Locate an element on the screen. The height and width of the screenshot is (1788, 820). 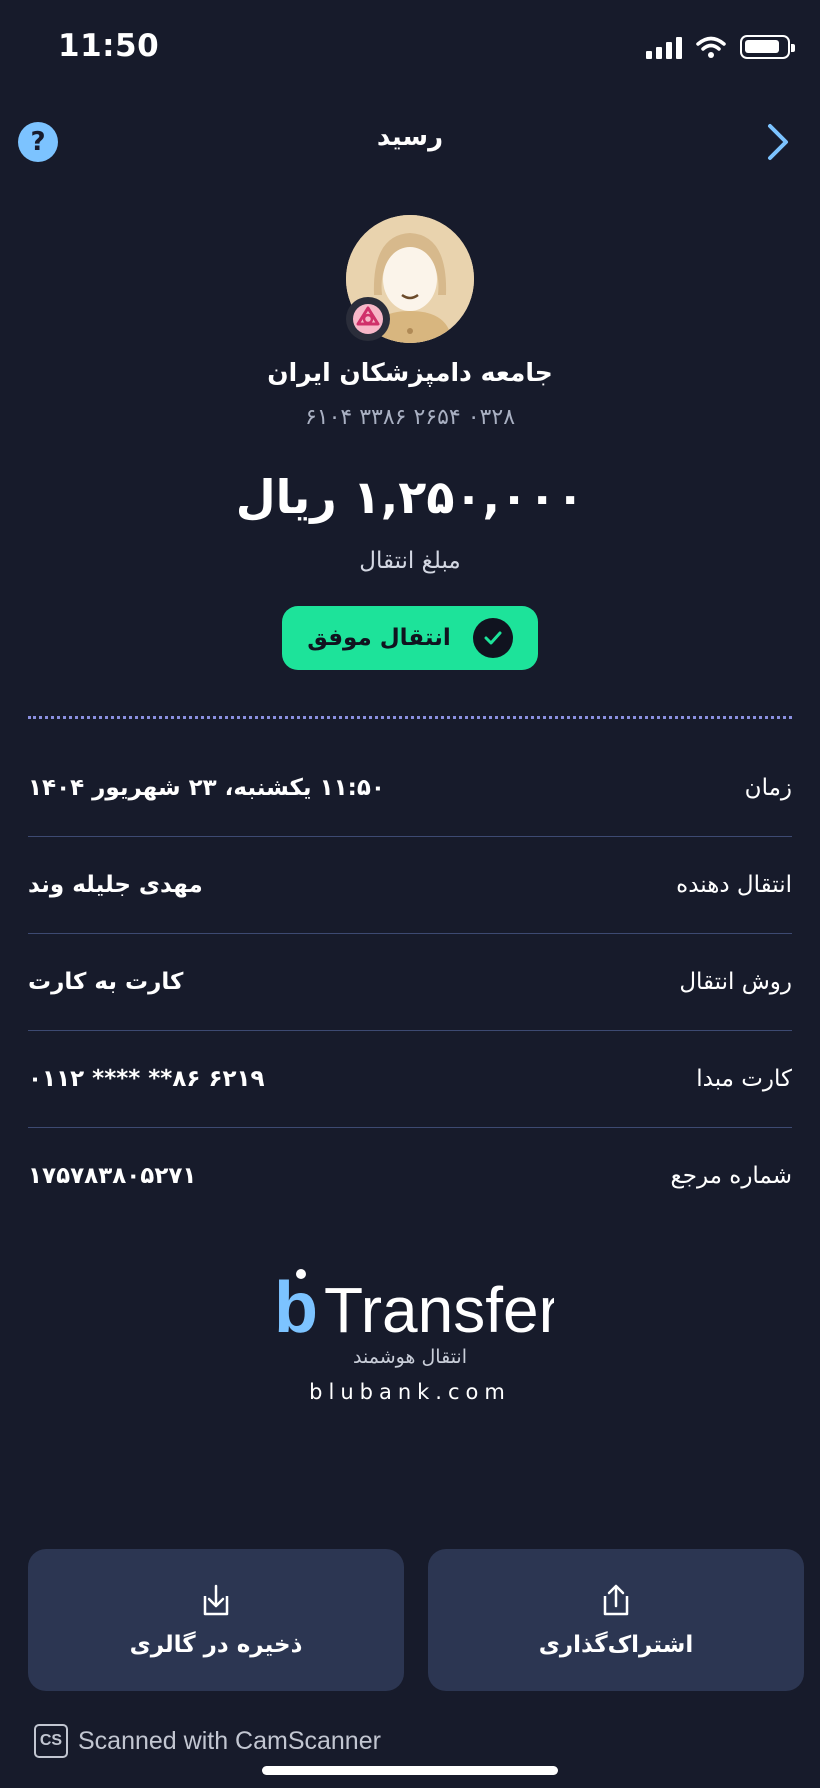
detail-row-source-card: کارت مبدا ۶۲۱۹ ۸۶** **** ۰۱۱۲ is located at coordinates (410, 1079).